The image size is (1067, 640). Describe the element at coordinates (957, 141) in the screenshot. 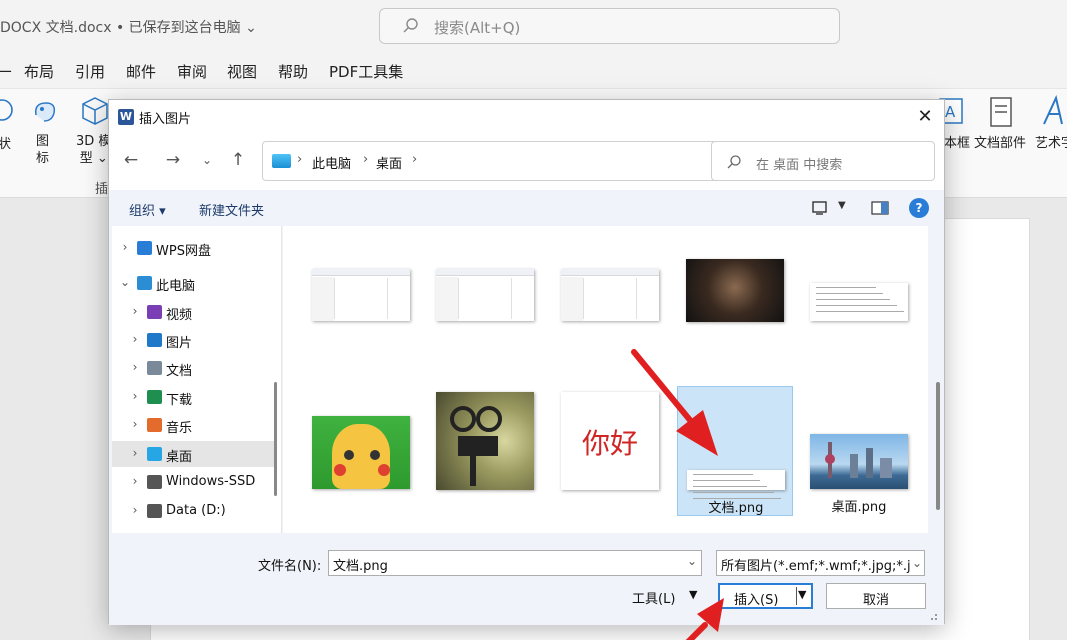

I see `ribbon-textbox-label: 本框` at that location.